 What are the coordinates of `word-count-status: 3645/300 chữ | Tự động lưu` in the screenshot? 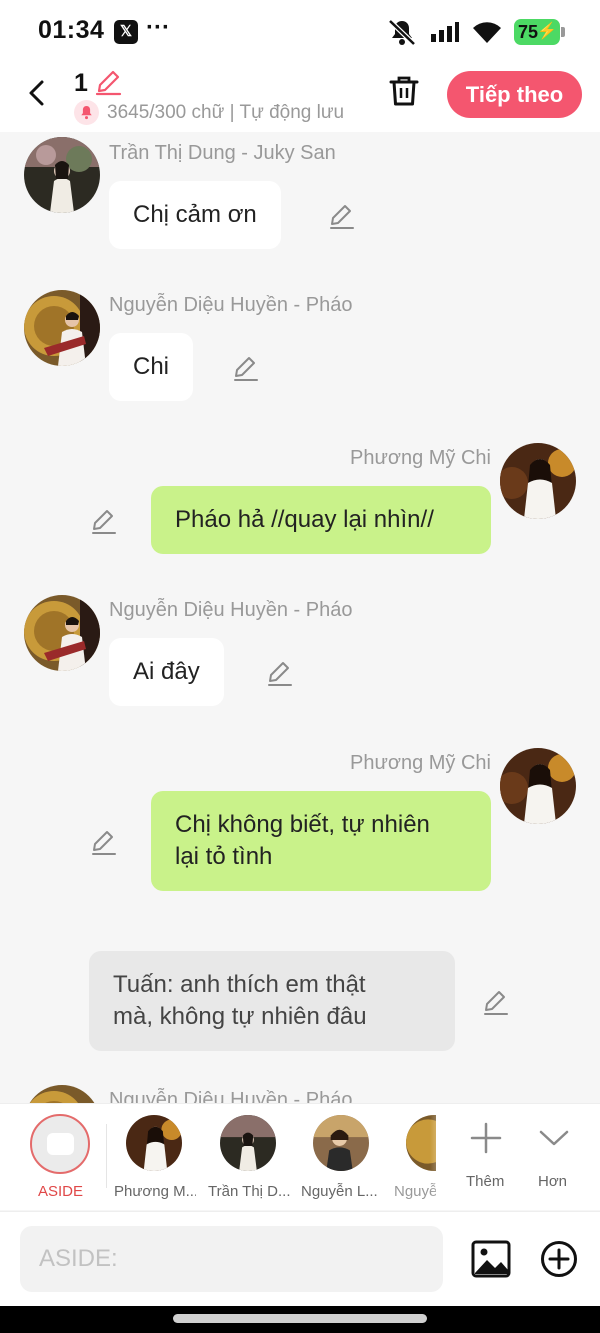 It's located at (226, 112).